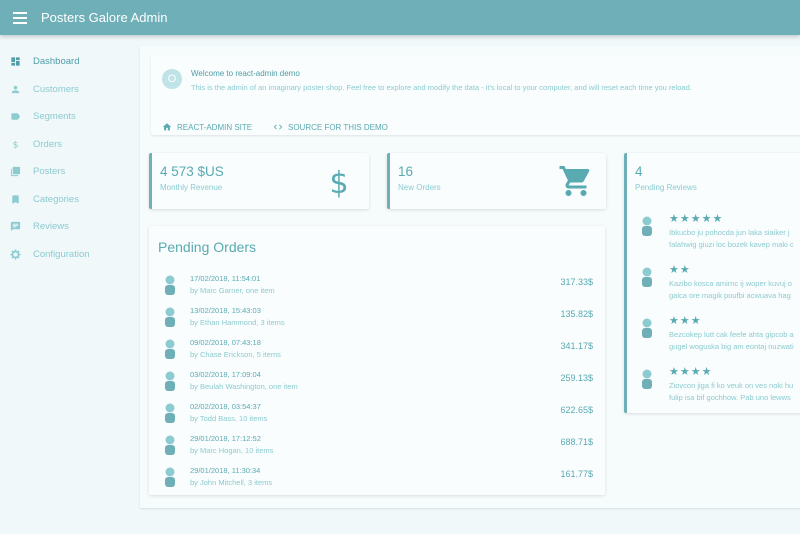  I want to click on order-customer: by Ethan Hammond, 3 items, so click(237, 322).